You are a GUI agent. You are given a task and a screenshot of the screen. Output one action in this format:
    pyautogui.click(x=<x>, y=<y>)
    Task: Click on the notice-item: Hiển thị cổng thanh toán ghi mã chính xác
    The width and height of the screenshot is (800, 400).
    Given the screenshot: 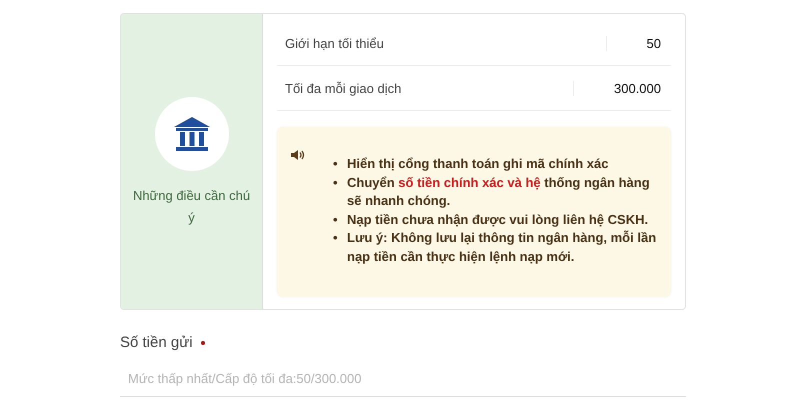 What is the action you would take?
    pyautogui.click(x=477, y=164)
    